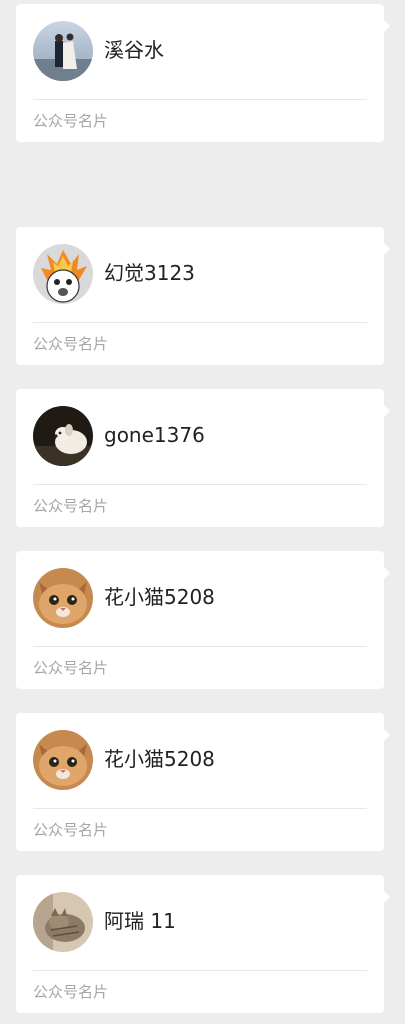 This screenshot has width=405, height=1024. What do you see at coordinates (149, 273) in the screenshot?
I see `contact-name: 幻觉3123` at bounding box center [149, 273].